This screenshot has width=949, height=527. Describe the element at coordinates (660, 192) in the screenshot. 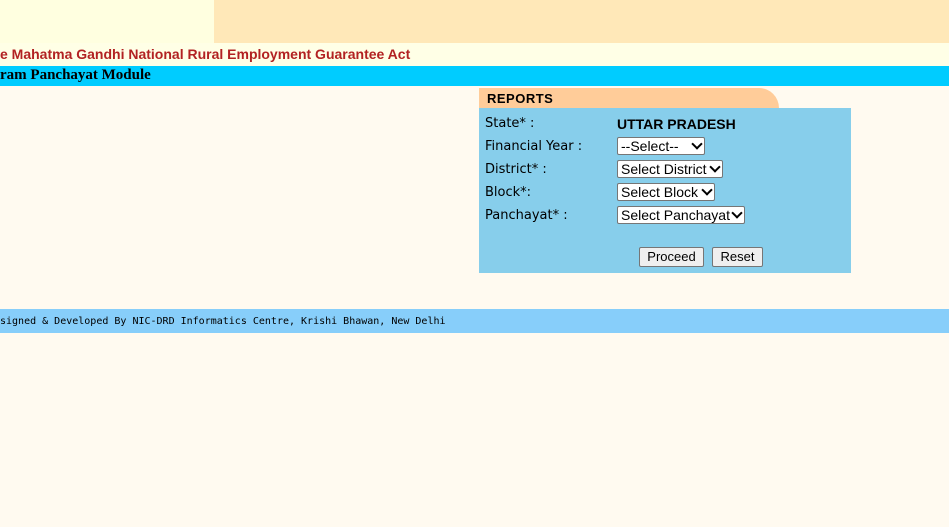

I see `block-select-value: Select Block` at that location.